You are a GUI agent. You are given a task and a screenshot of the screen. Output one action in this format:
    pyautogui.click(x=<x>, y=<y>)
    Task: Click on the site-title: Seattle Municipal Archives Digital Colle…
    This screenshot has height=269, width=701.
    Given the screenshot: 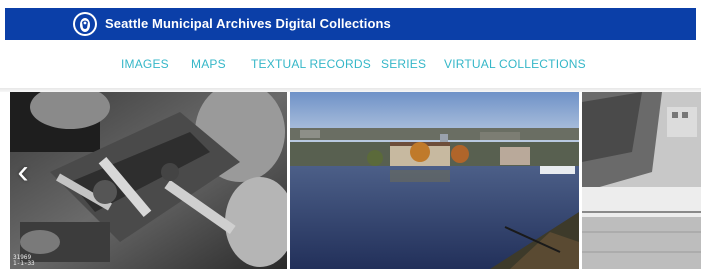 What is the action you would take?
    pyautogui.click(x=248, y=24)
    